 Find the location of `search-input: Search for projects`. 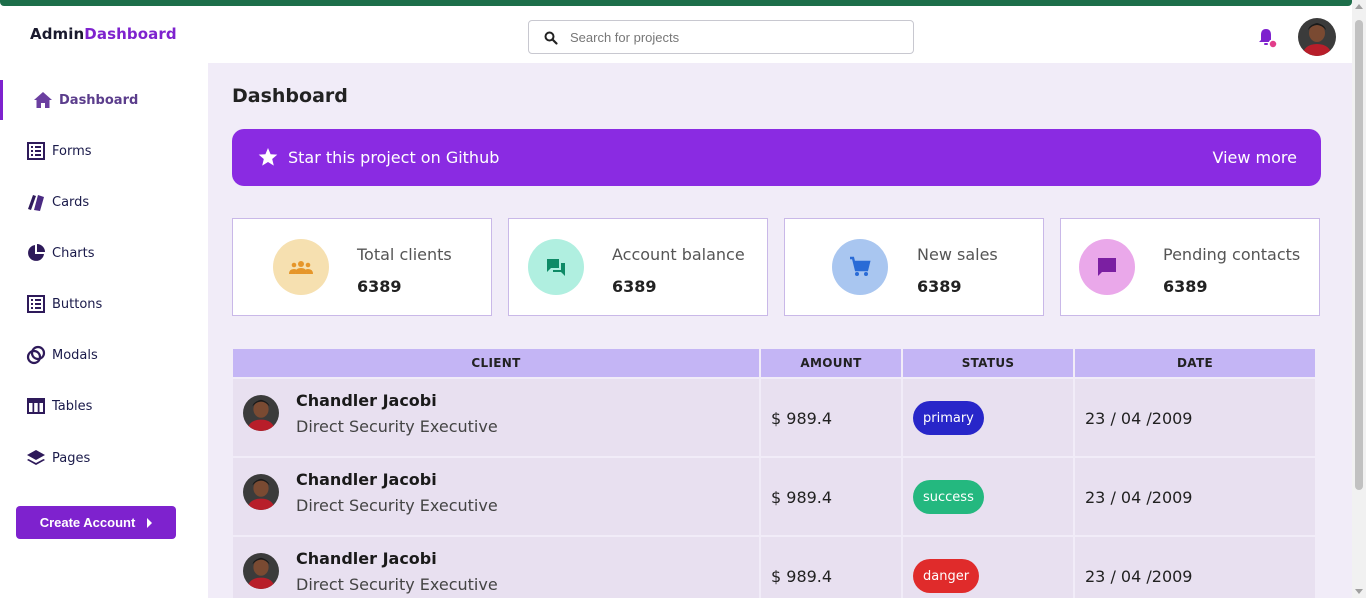

search-input: Search for projects is located at coordinates (721, 37).